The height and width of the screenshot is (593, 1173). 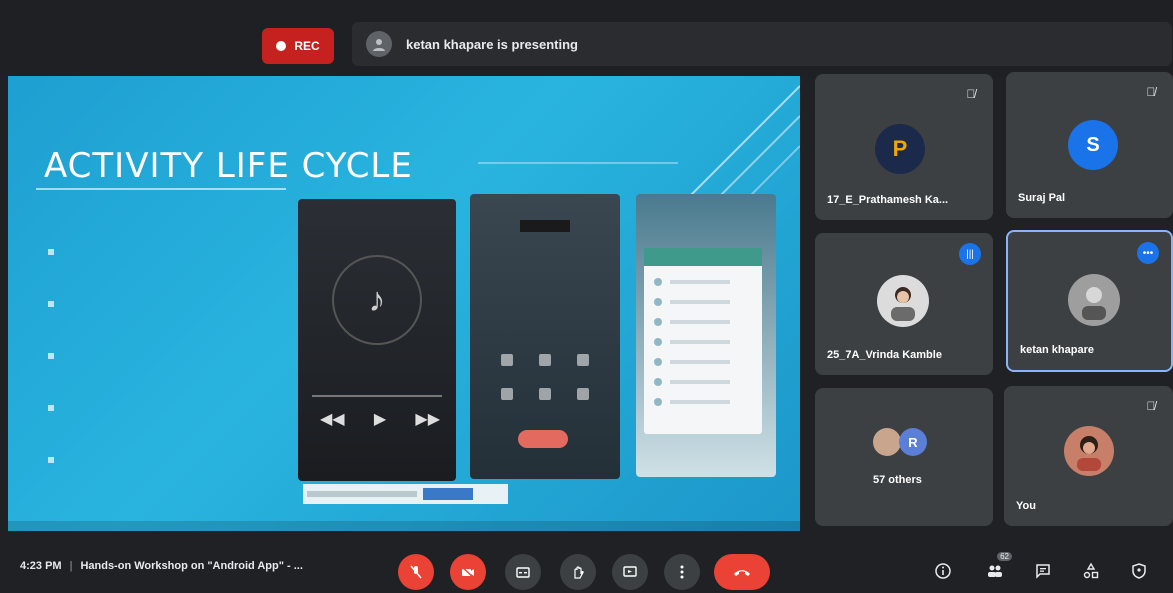 I want to click on camera-off-icon, so click(x=468, y=572).